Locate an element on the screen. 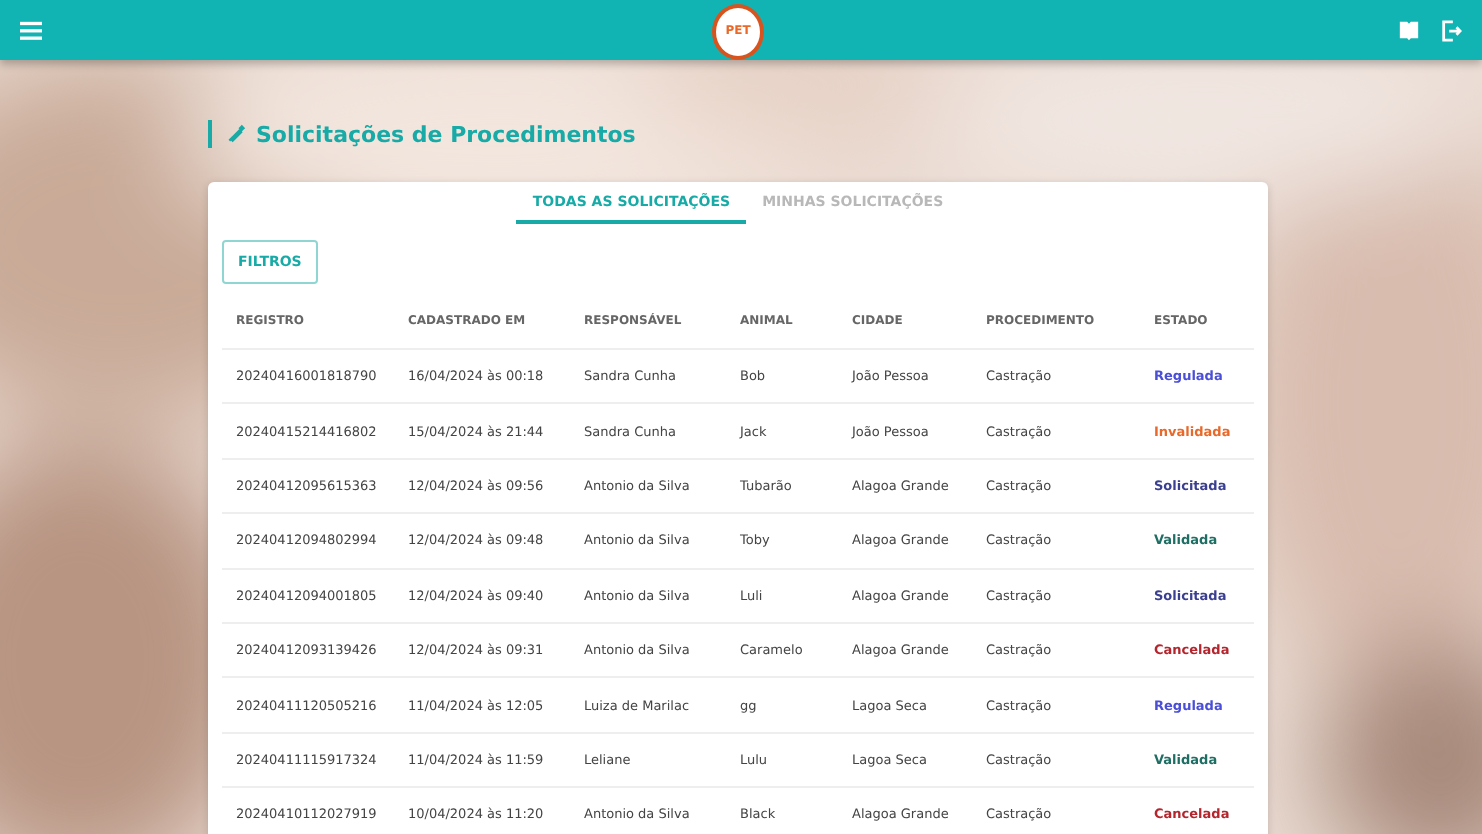 This screenshot has width=1482, height=834. page-title: Solicitações de Procedimentos is located at coordinates (446, 134).